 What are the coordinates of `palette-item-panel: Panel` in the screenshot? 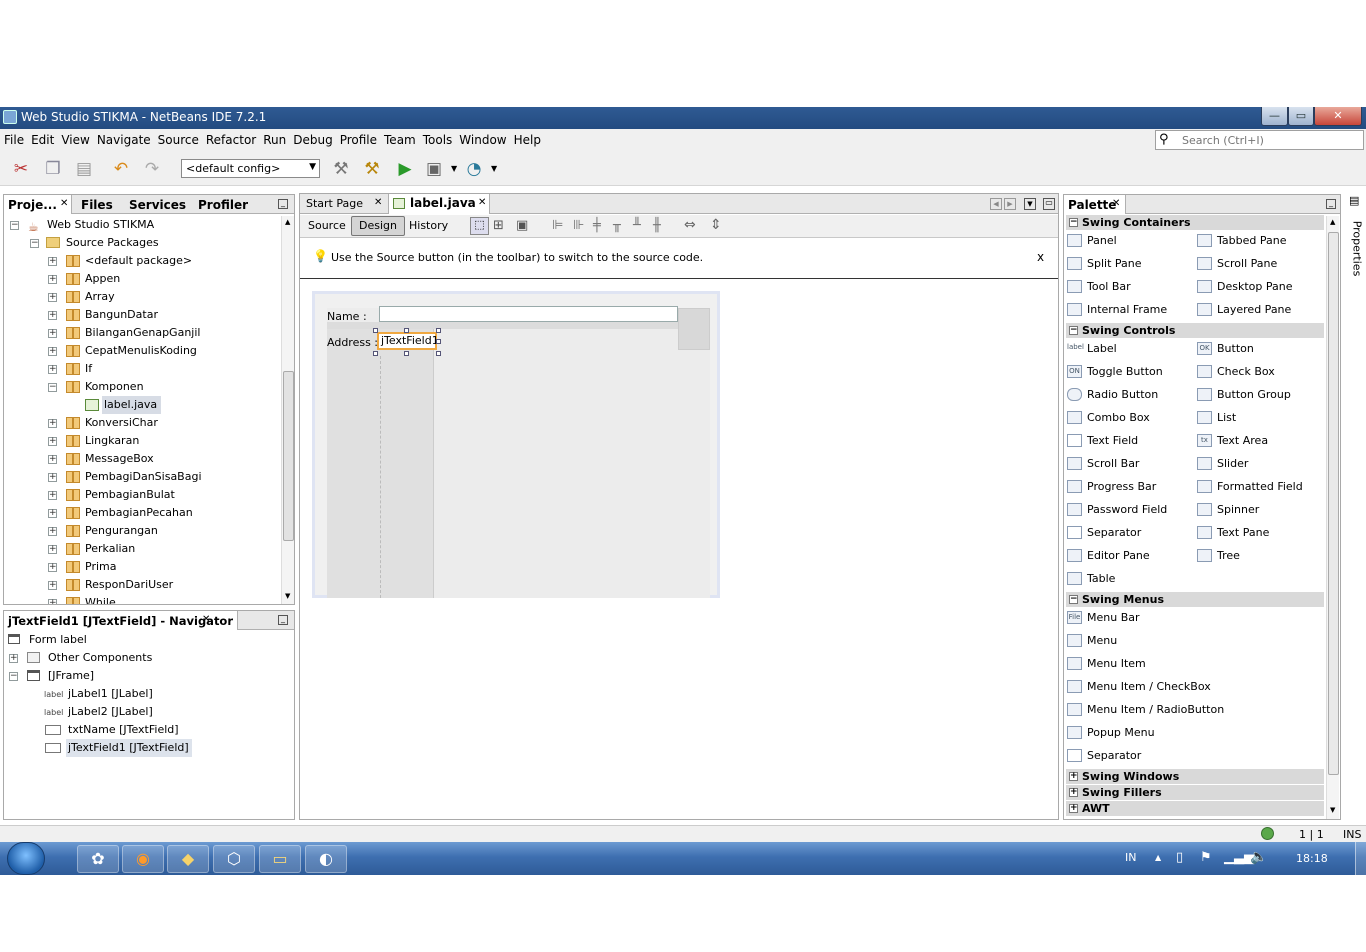 It's located at (1092, 241).